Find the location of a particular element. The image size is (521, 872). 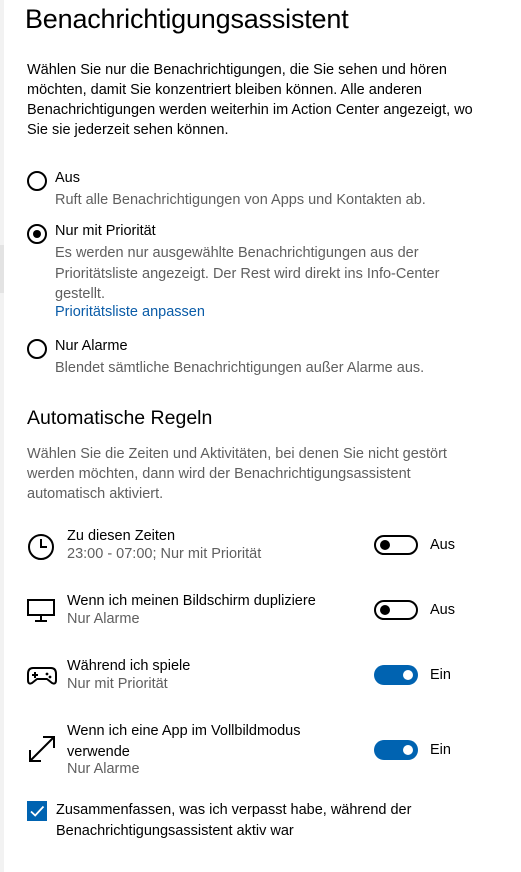

radio-selected-dot is located at coordinates (37, 234).